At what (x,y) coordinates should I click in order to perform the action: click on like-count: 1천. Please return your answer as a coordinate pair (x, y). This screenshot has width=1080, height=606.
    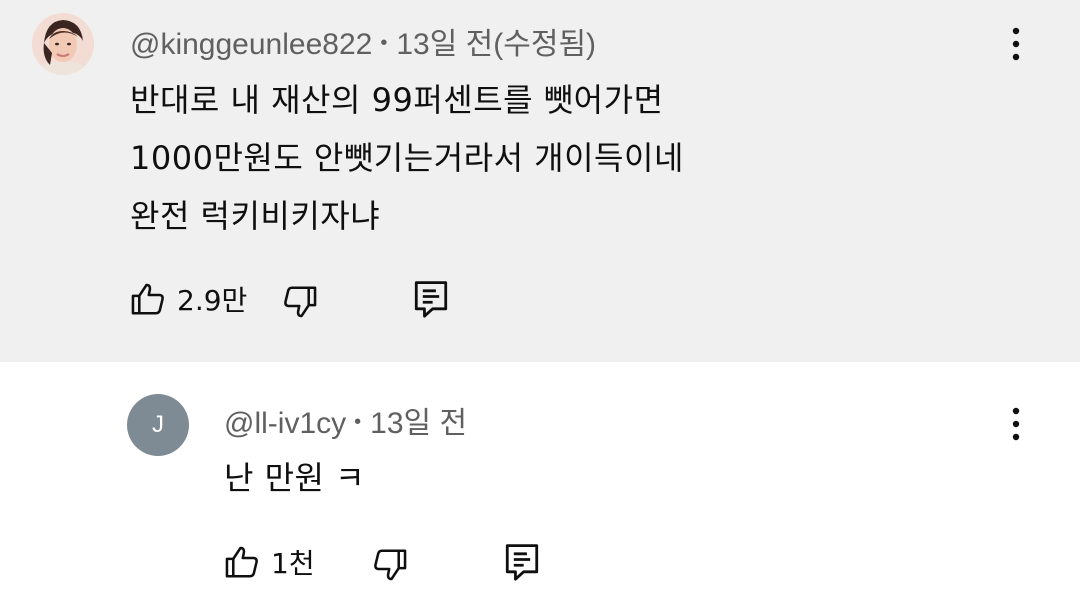
    Looking at the image, I should click on (293, 563).